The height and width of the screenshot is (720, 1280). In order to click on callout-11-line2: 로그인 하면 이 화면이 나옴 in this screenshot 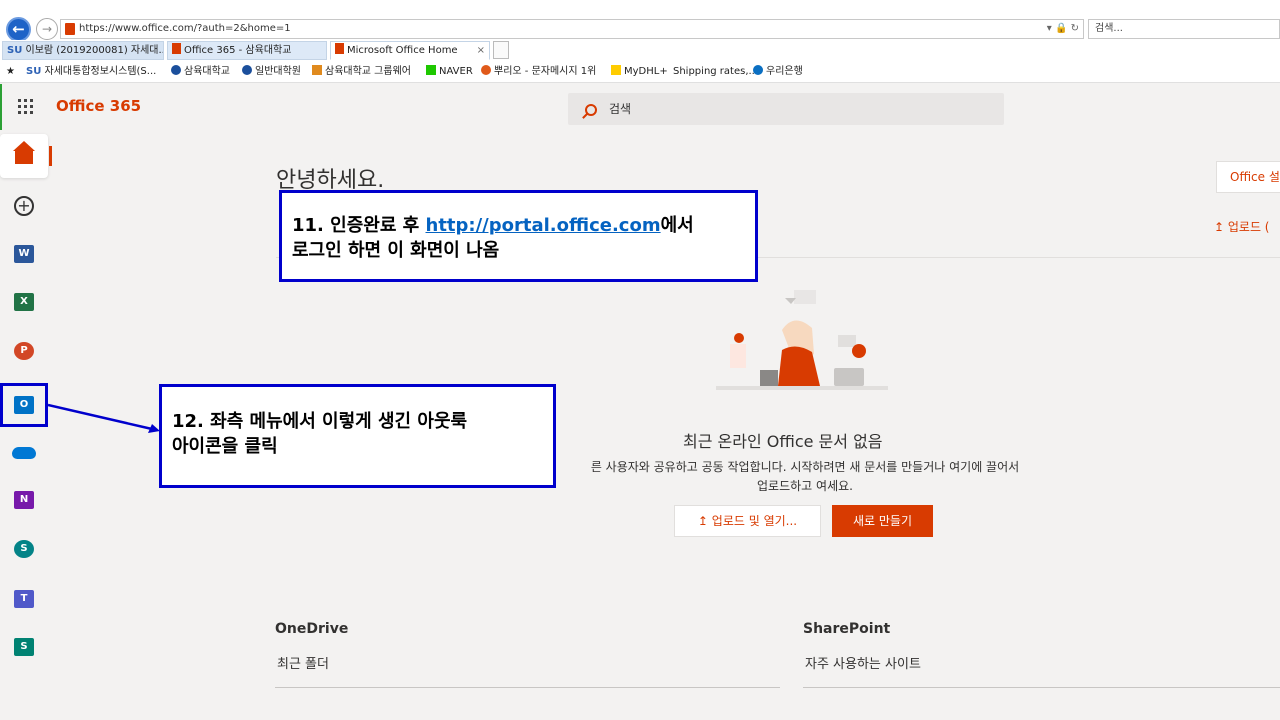, I will do `click(396, 250)`.